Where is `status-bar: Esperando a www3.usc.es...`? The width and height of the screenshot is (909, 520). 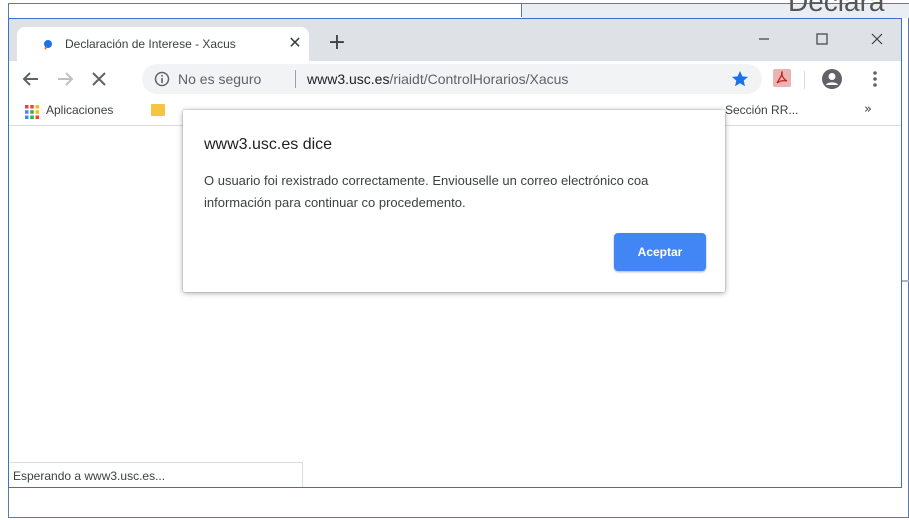
status-bar: Esperando a www3.usc.es... is located at coordinates (156, 474).